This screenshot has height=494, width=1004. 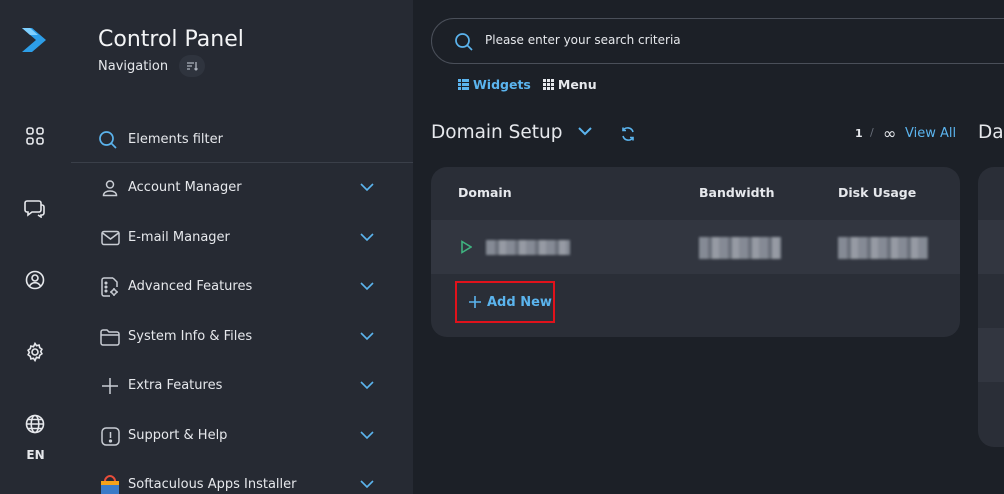 What do you see at coordinates (628, 134) in the screenshot?
I see `refresh-icon` at bounding box center [628, 134].